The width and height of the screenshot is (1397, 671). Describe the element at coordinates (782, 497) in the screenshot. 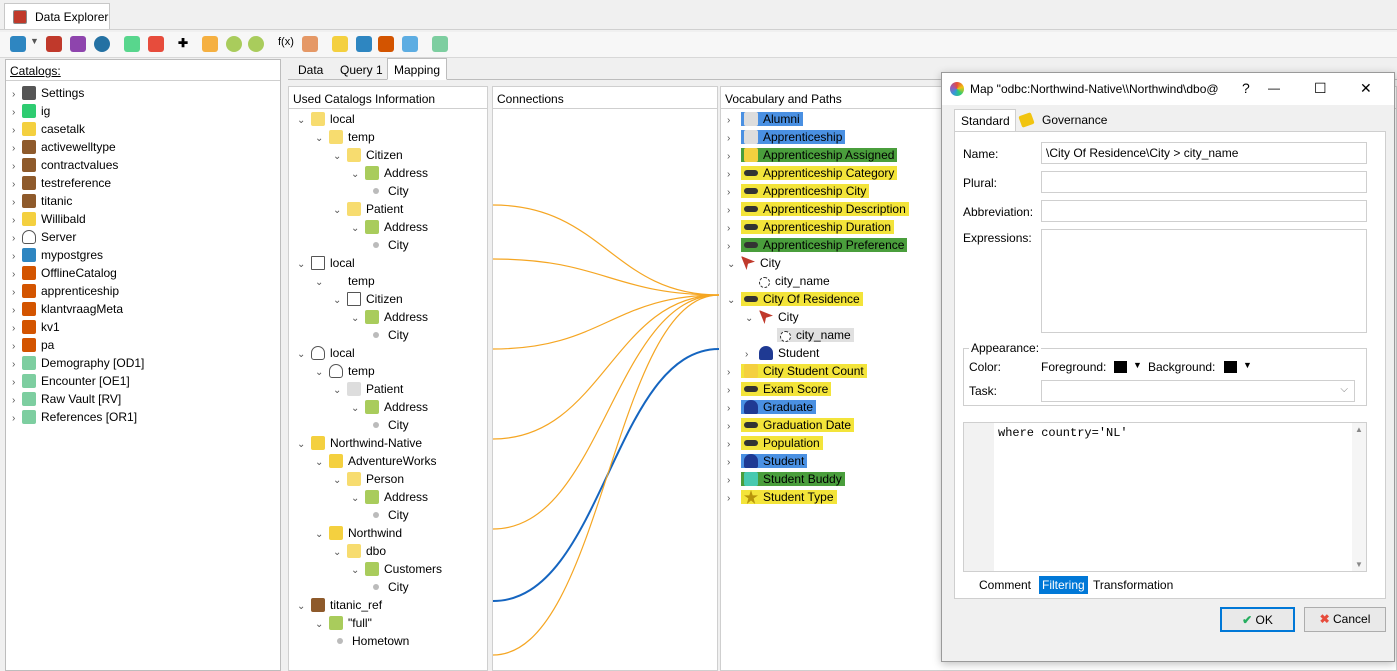

I see `vocab-node: › Student Type` at that location.